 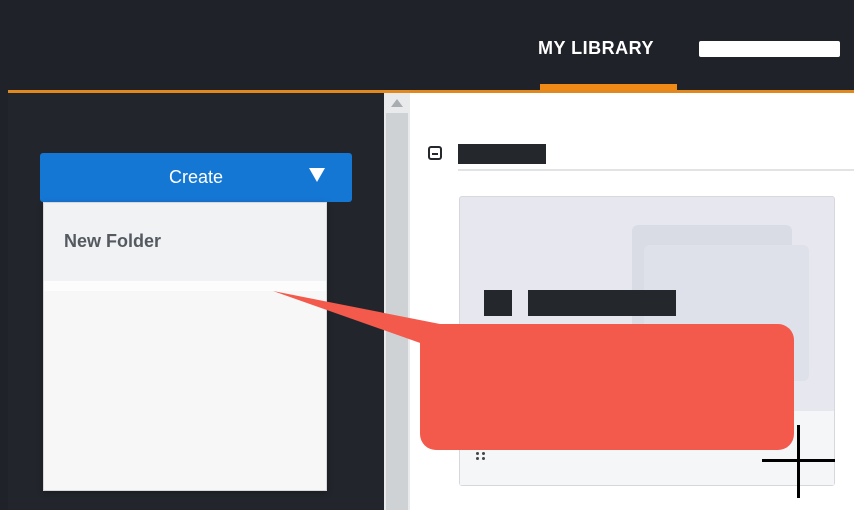 What do you see at coordinates (317, 175) in the screenshot?
I see `caret-down-icon` at bounding box center [317, 175].